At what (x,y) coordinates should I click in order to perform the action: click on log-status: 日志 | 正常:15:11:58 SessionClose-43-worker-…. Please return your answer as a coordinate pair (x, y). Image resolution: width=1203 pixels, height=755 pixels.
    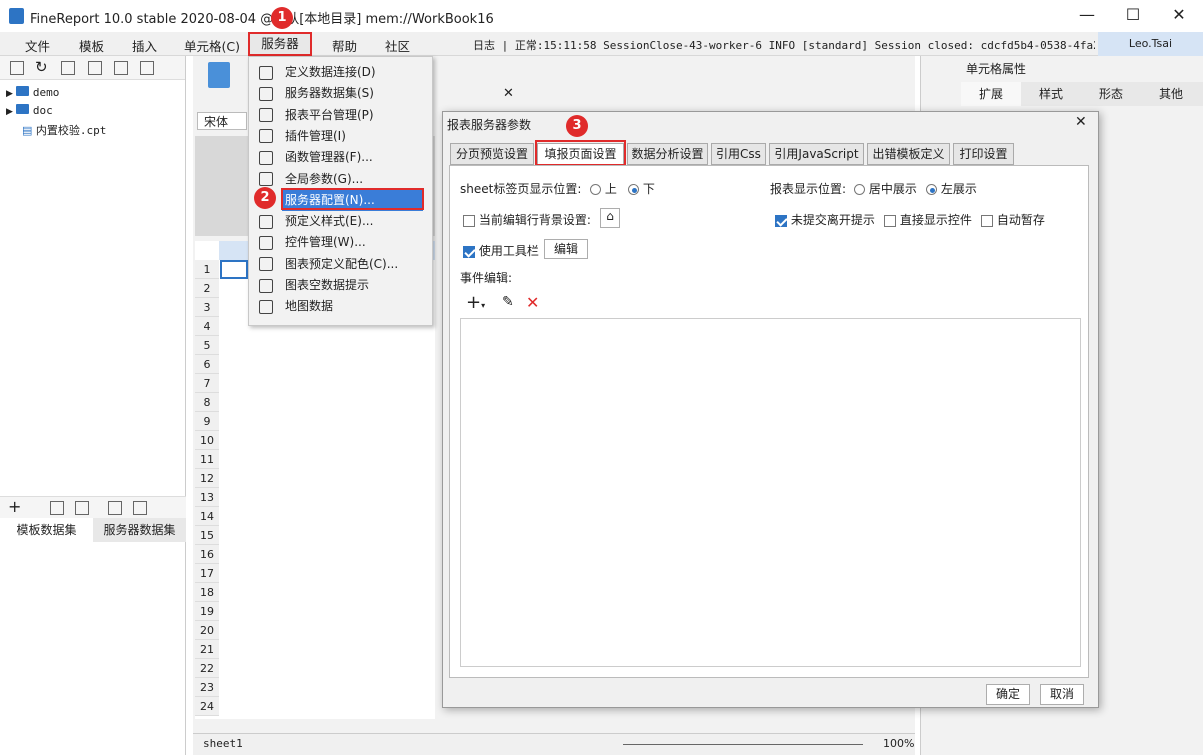
    Looking at the image, I should click on (784, 45).